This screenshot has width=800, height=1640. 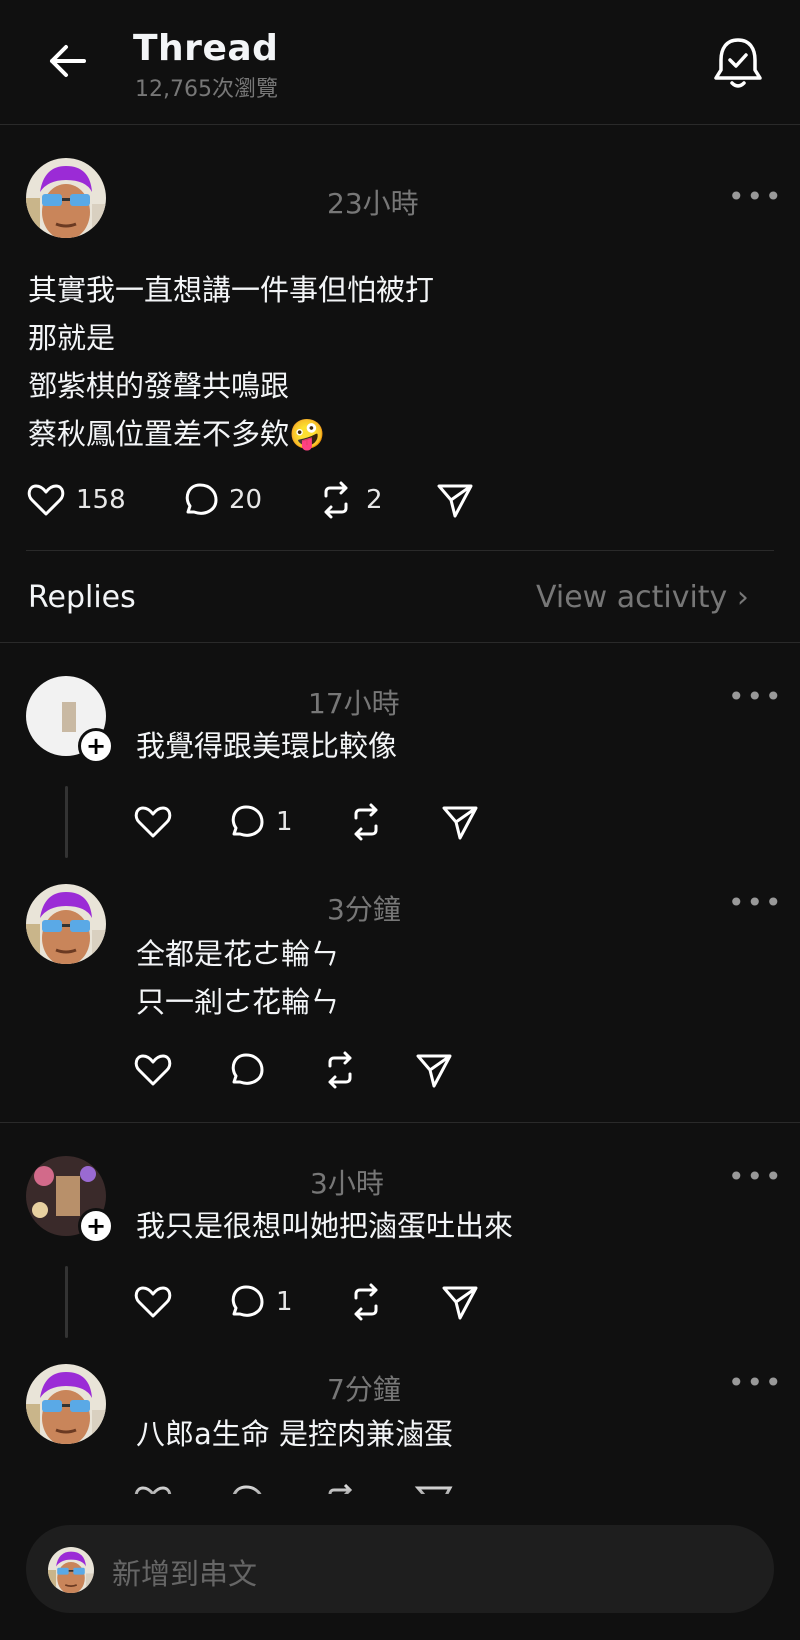 What do you see at coordinates (354, 703) in the screenshot?
I see `reply-time: 17小時` at bounding box center [354, 703].